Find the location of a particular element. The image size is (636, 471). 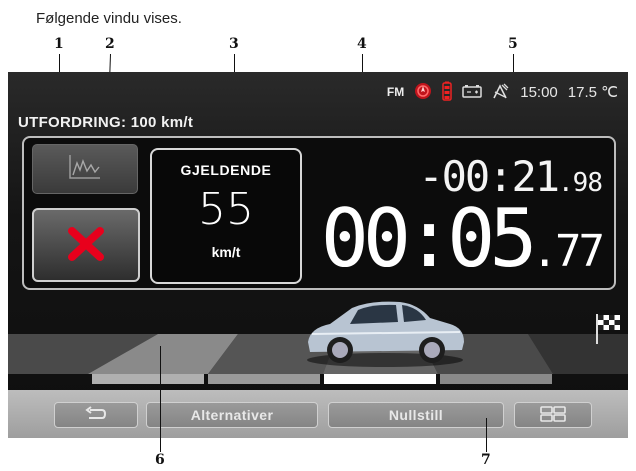

bottom-bar: Alternativer Nullstill is located at coordinates (318, 414).